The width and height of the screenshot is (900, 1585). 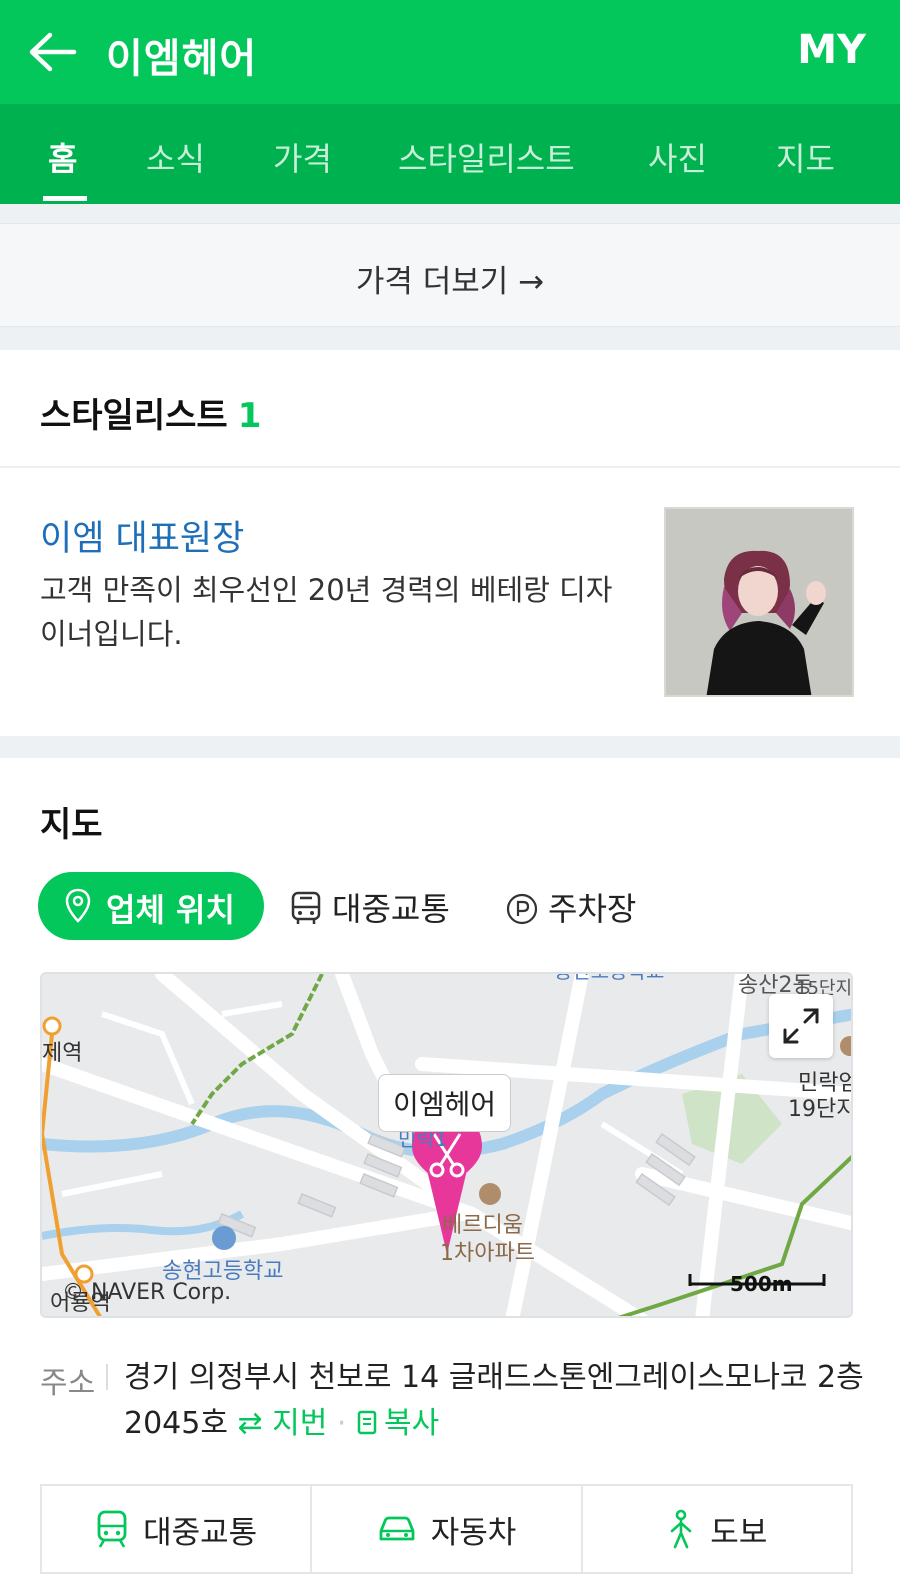 What do you see at coordinates (450, 282) in the screenshot?
I see `price-more-label: 가격 더보기 →` at bounding box center [450, 282].